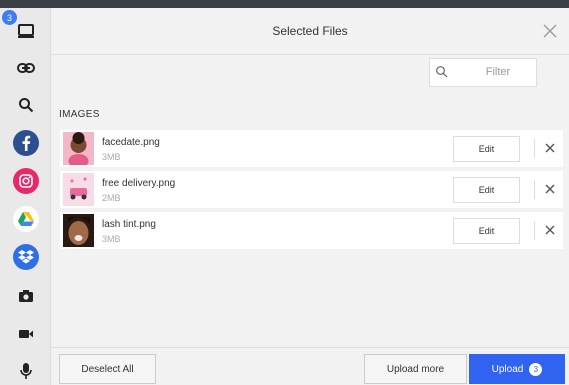  I want to click on sidebar-item-facebook, so click(26, 143).